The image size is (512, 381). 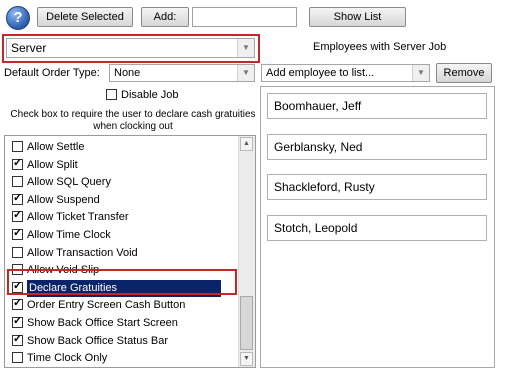 What do you see at coordinates (357, 17) in the screenshot?
I see `show-list-button: Show List` at bounding box center [357, 17].